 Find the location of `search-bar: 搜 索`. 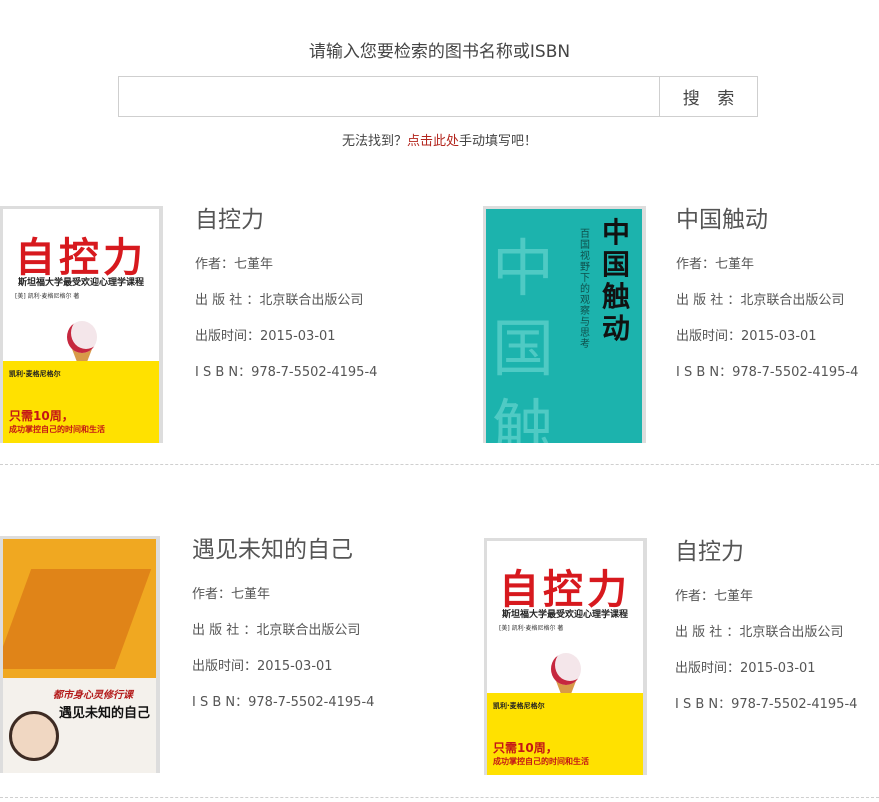

search-bar: 搜 索 is located at coordinates (438, 96).